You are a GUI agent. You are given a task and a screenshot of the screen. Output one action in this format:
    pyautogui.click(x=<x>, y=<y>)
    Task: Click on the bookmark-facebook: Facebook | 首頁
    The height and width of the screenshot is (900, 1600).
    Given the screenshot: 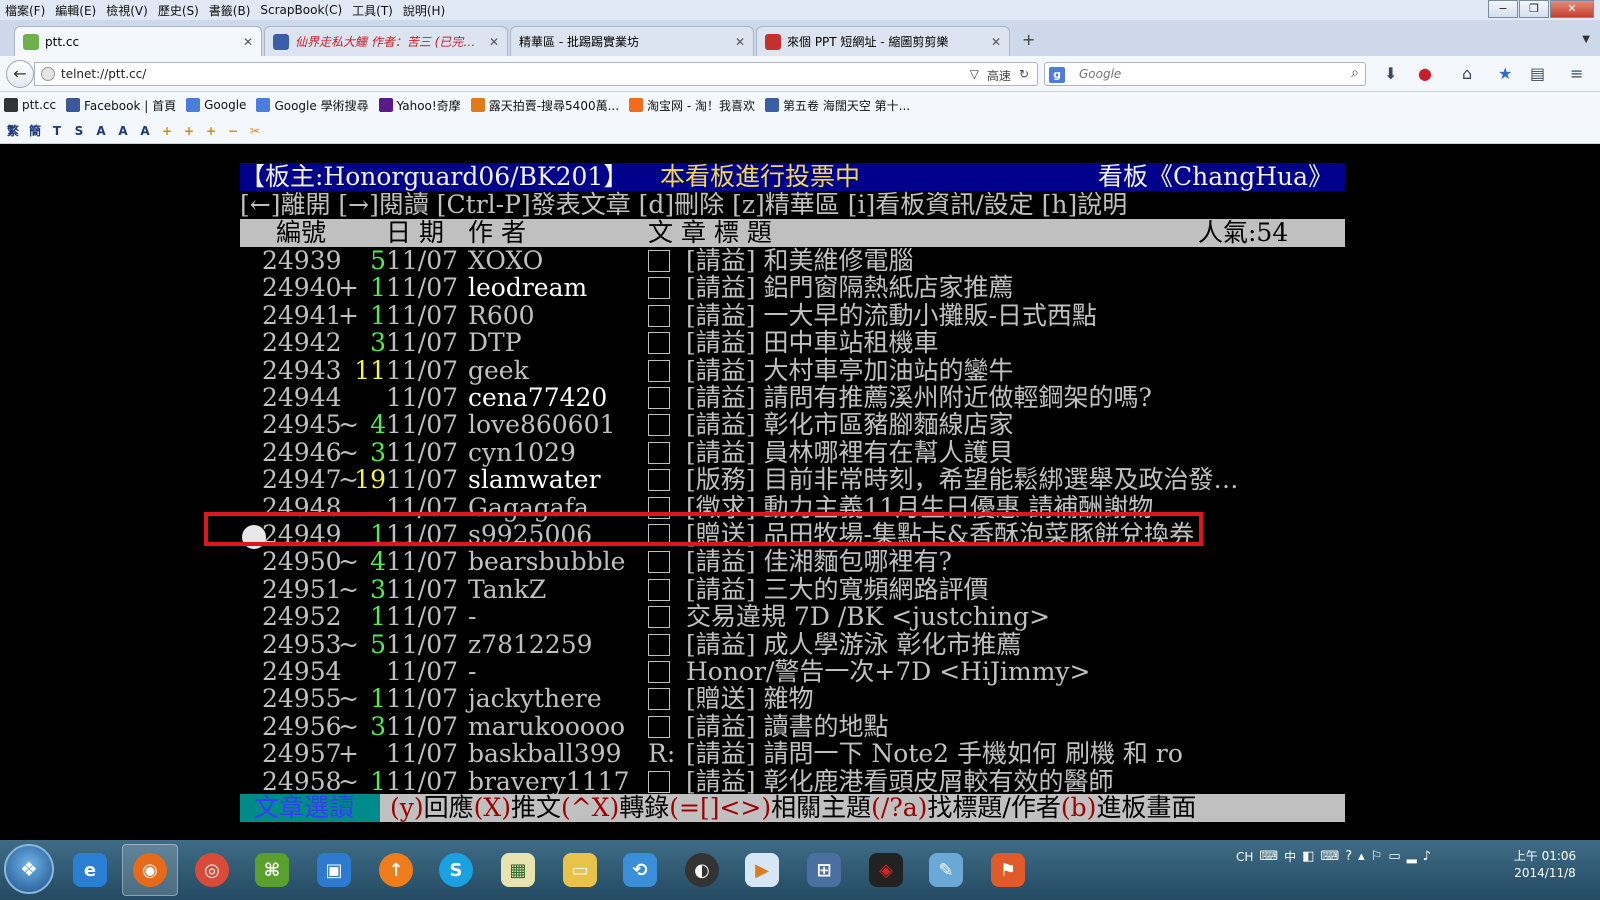 What is the action you would take?
    pyautogui.click(x=121, y=105)
    